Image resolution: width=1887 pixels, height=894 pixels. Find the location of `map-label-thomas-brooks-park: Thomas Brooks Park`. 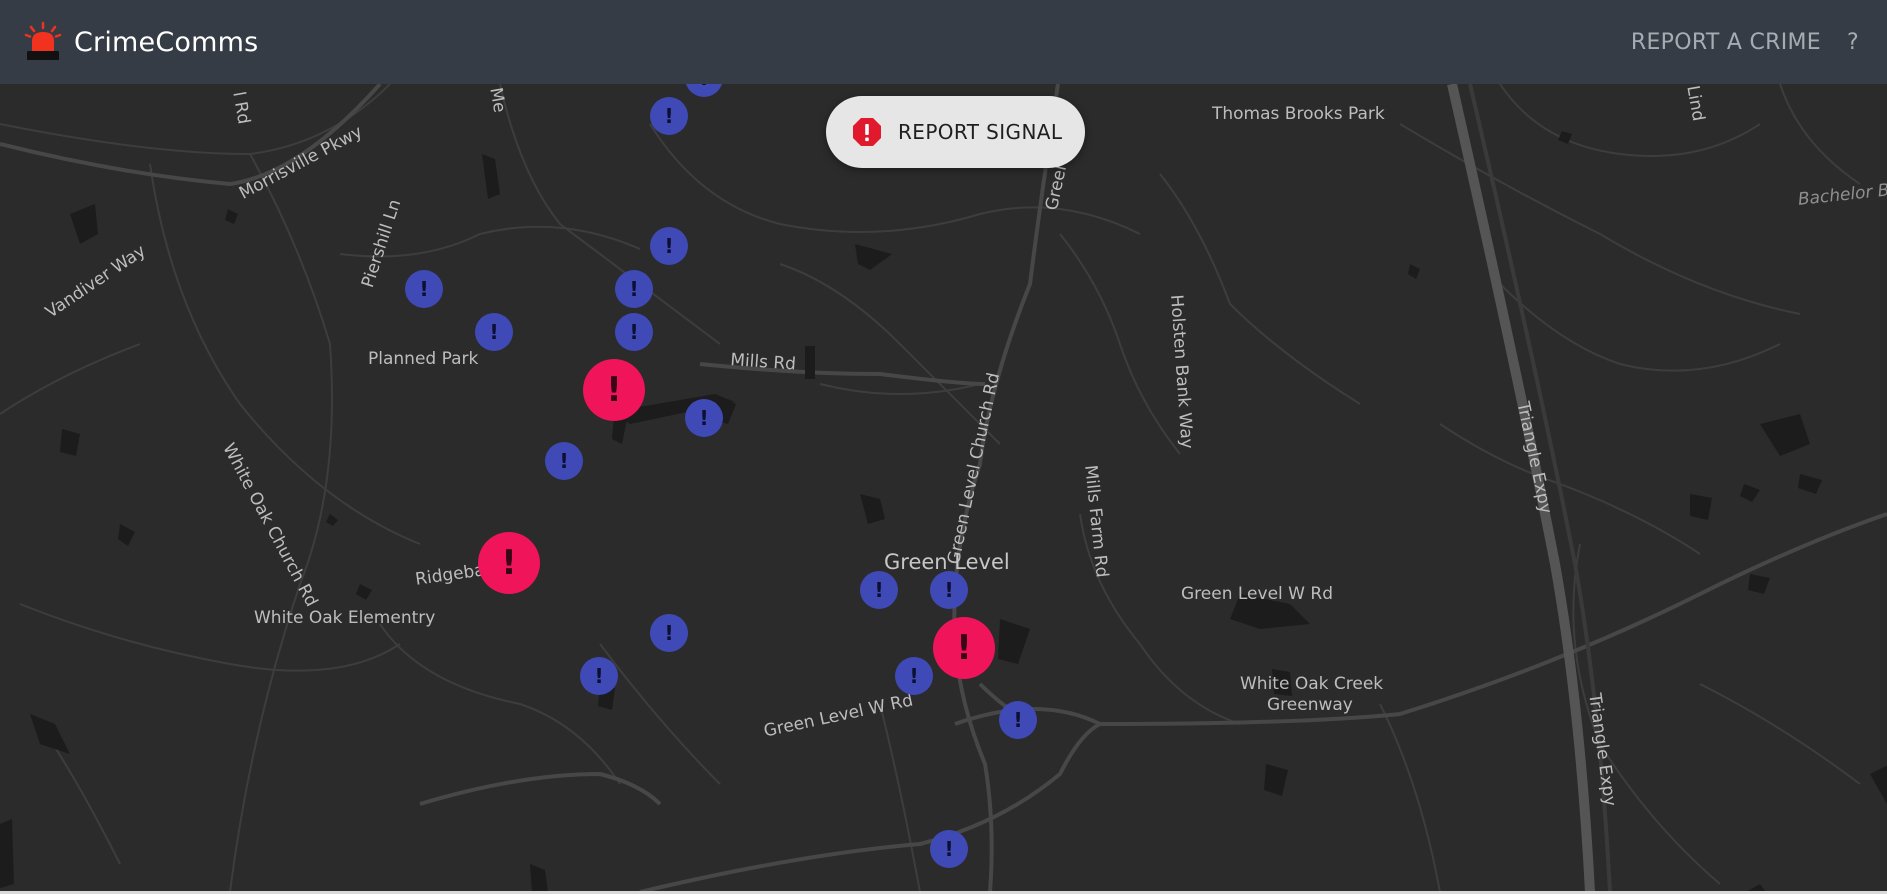

map-label-thomas-brooks-park: Thomas Brooks Park is located at coordinates (1298, 114).